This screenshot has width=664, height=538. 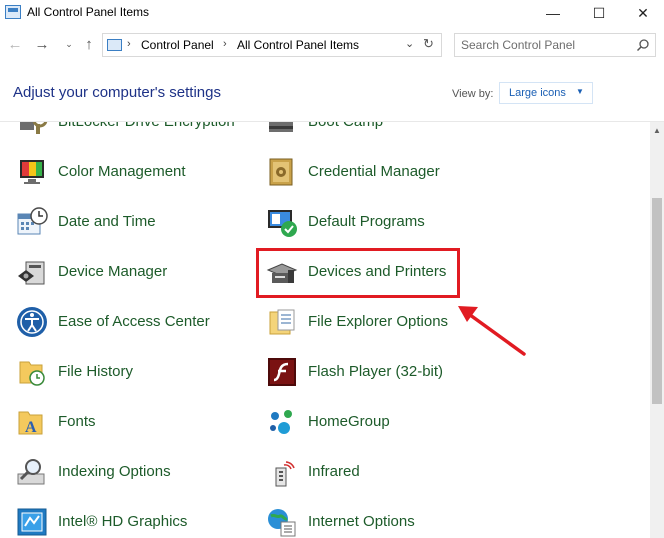 What do you see at coordinates (95, 371) in the screenshot?
I see `item-label: File History` at bounding box center [95, 371].